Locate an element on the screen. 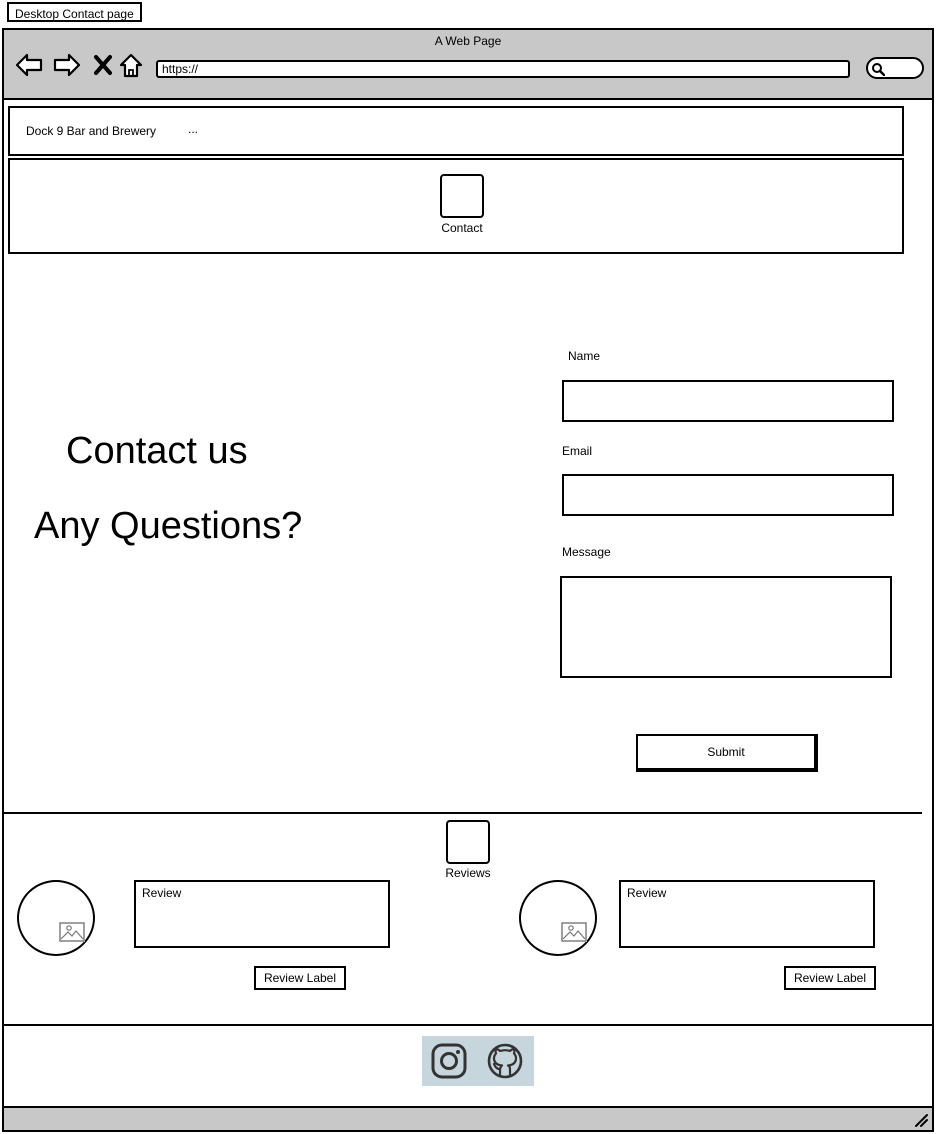 This screenshot has height=1134, width=937. reviews-divider-top is located at coordinates (463, 813).